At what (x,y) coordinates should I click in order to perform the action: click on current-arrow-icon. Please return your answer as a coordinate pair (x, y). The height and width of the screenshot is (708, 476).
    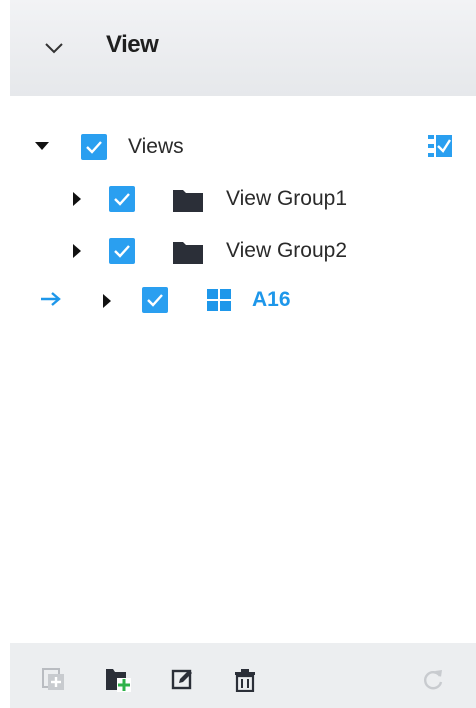
    Looking at the image, I should click on (51, 299).